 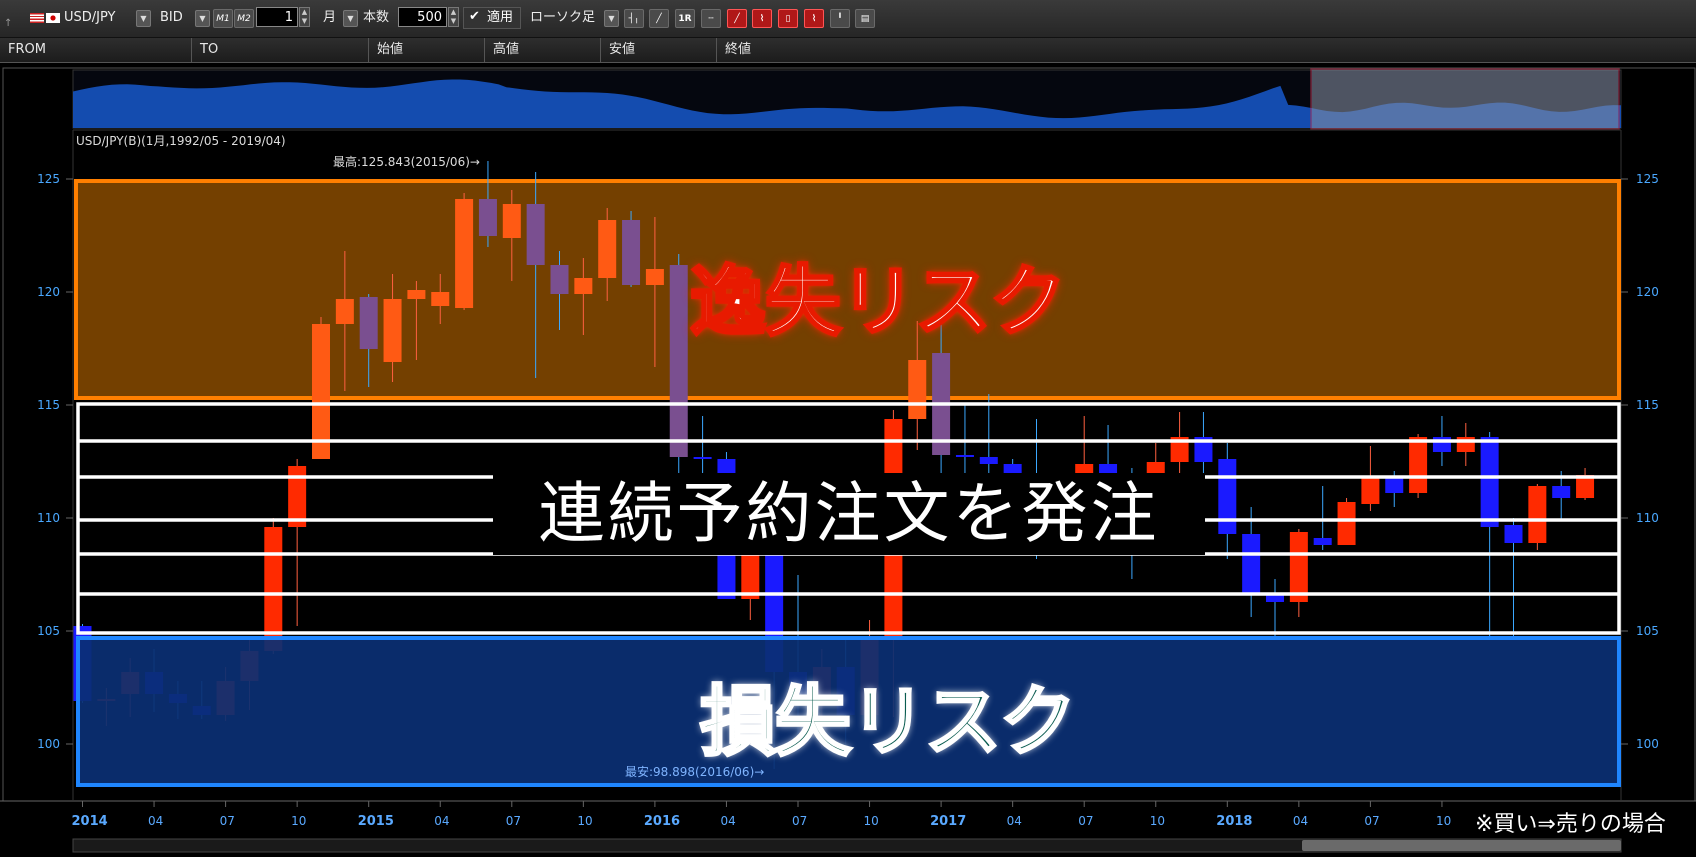 What do you see at coordinates (888, 722) in the screenshot?
I see `loss-risk-label: 損失リスク` at bounding box center [888, 722].